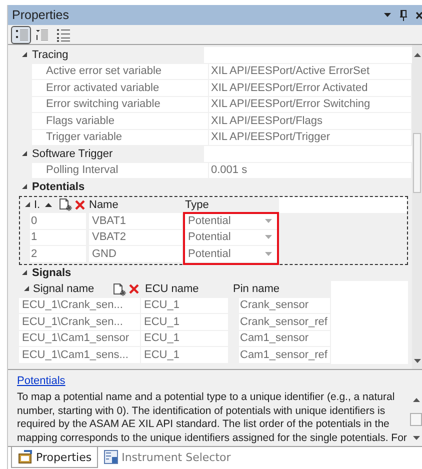  What do you see at coordinates (310, 121) in the screenshot?
I see `property-value: XIL API/EESPort/Flags` at bounding box center [310, 121].